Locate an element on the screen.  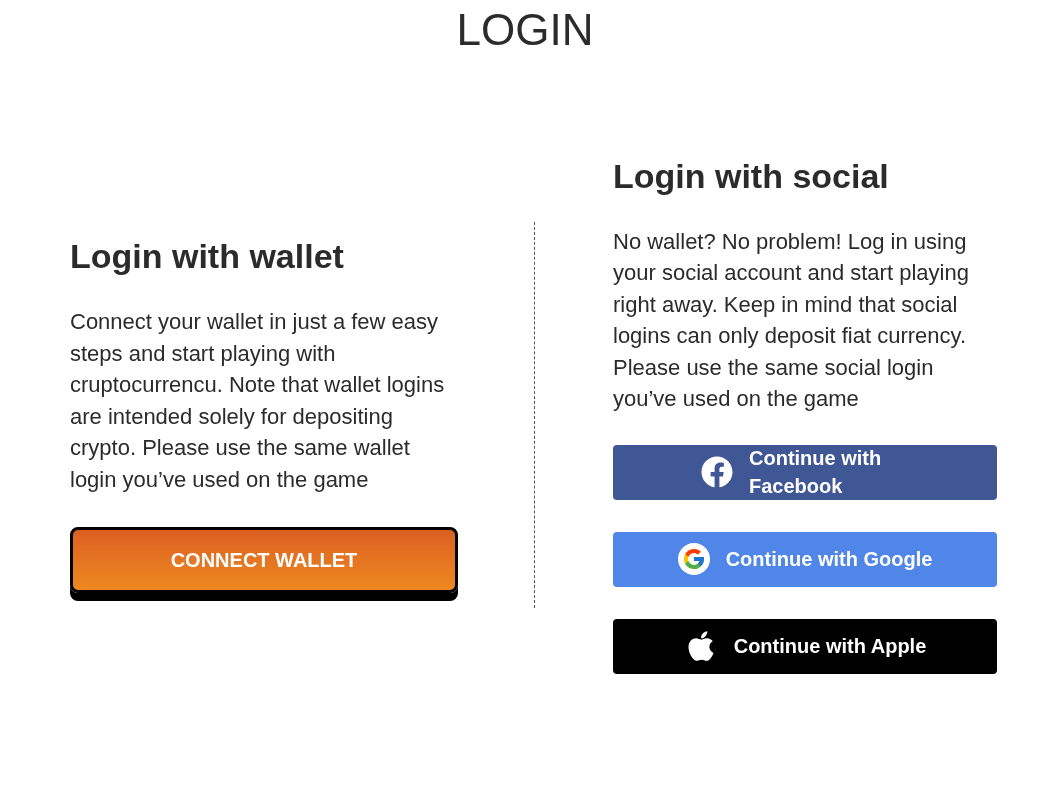
social-description: No wallet? No problem! Log in using your social account and start playing right away. Keep in mind that social logins can only deposit fiat currency. Please use the same social login you’ve used on the game is located at coordinates (791, 320).